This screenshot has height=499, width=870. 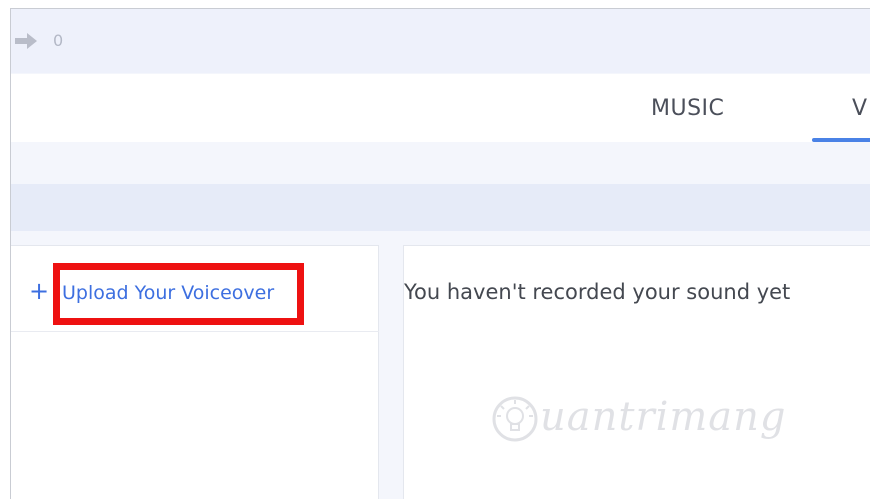 I want to click on spacer-band, so click(x=440, y=163).